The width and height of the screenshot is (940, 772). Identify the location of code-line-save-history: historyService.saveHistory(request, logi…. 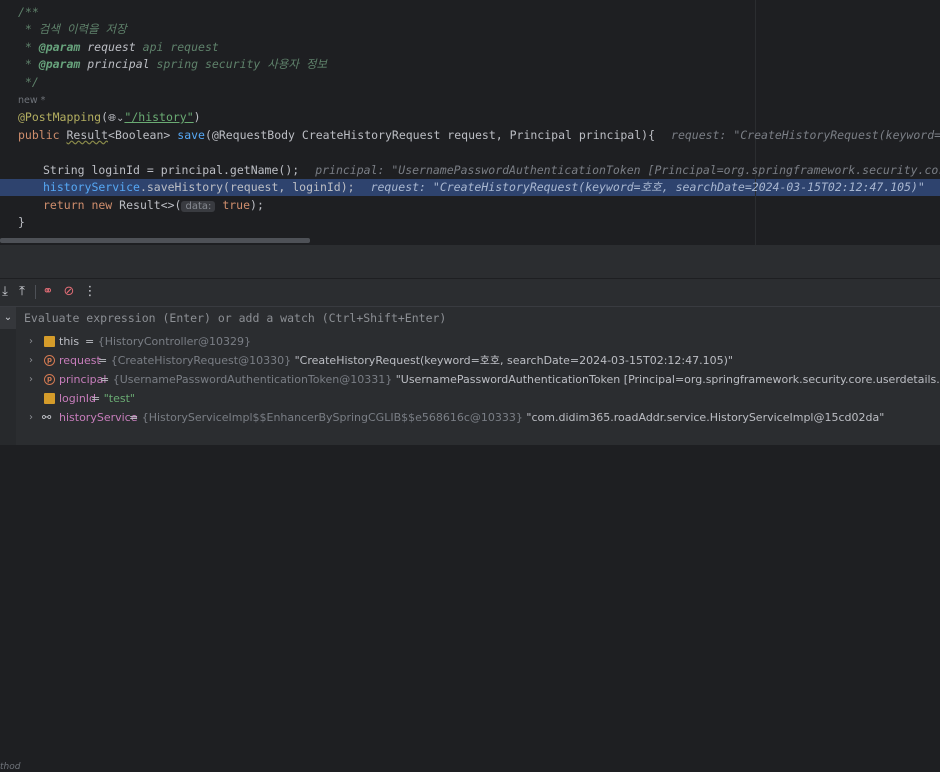
(491, 187).